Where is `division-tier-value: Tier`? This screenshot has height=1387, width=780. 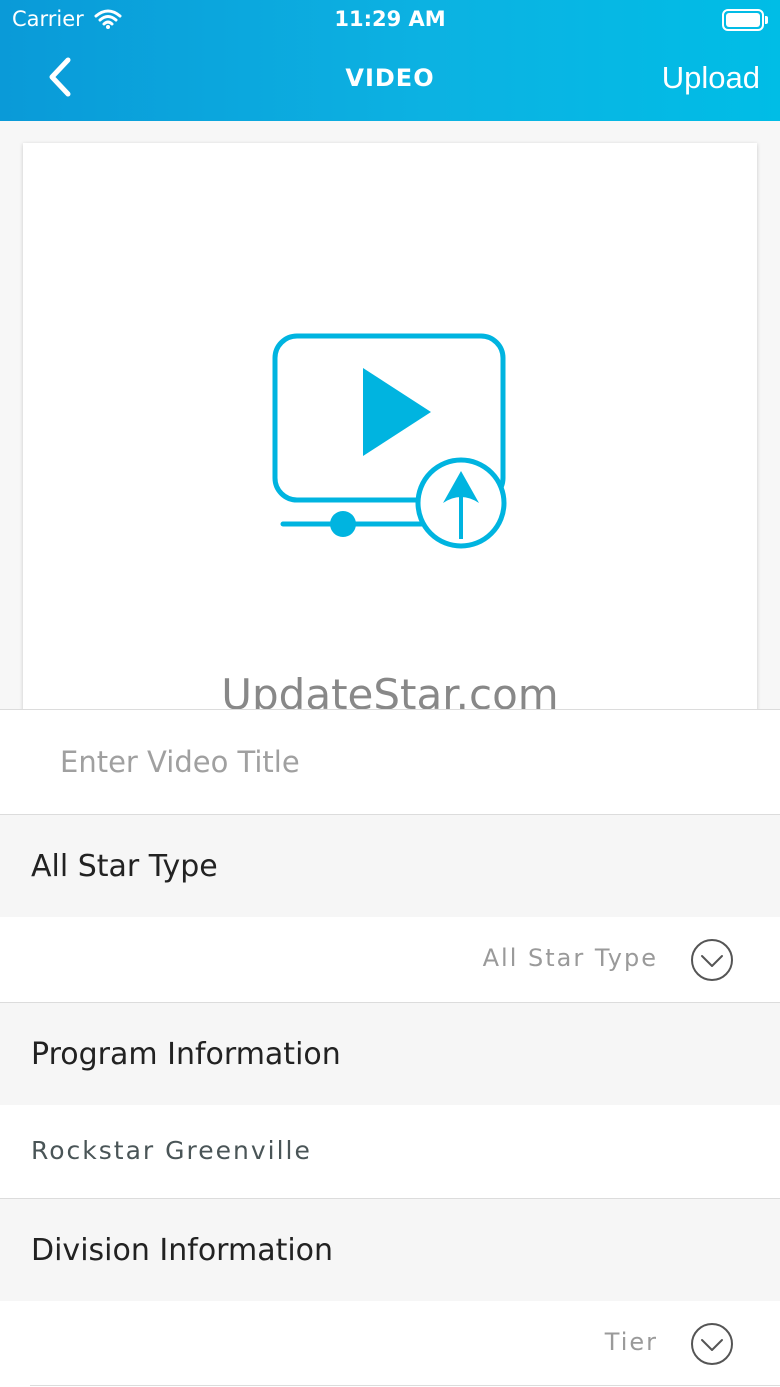
division-tier-value: Tier is located at coordinates (631, 1342).